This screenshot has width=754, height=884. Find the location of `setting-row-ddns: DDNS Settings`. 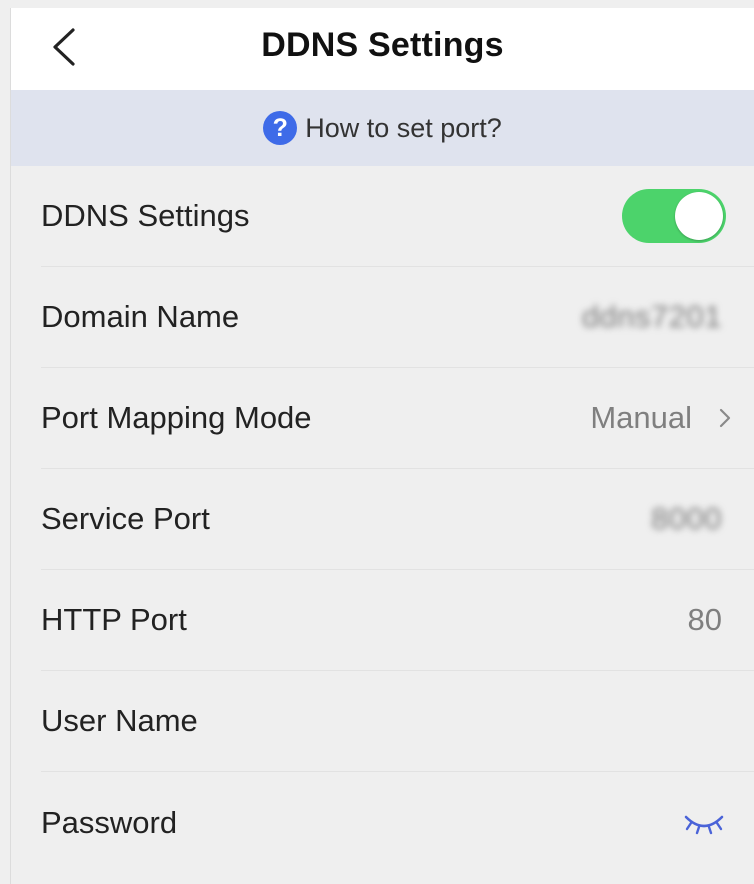

setting-row-ddns: DDNS Settings is located at coordinates (397, 216).